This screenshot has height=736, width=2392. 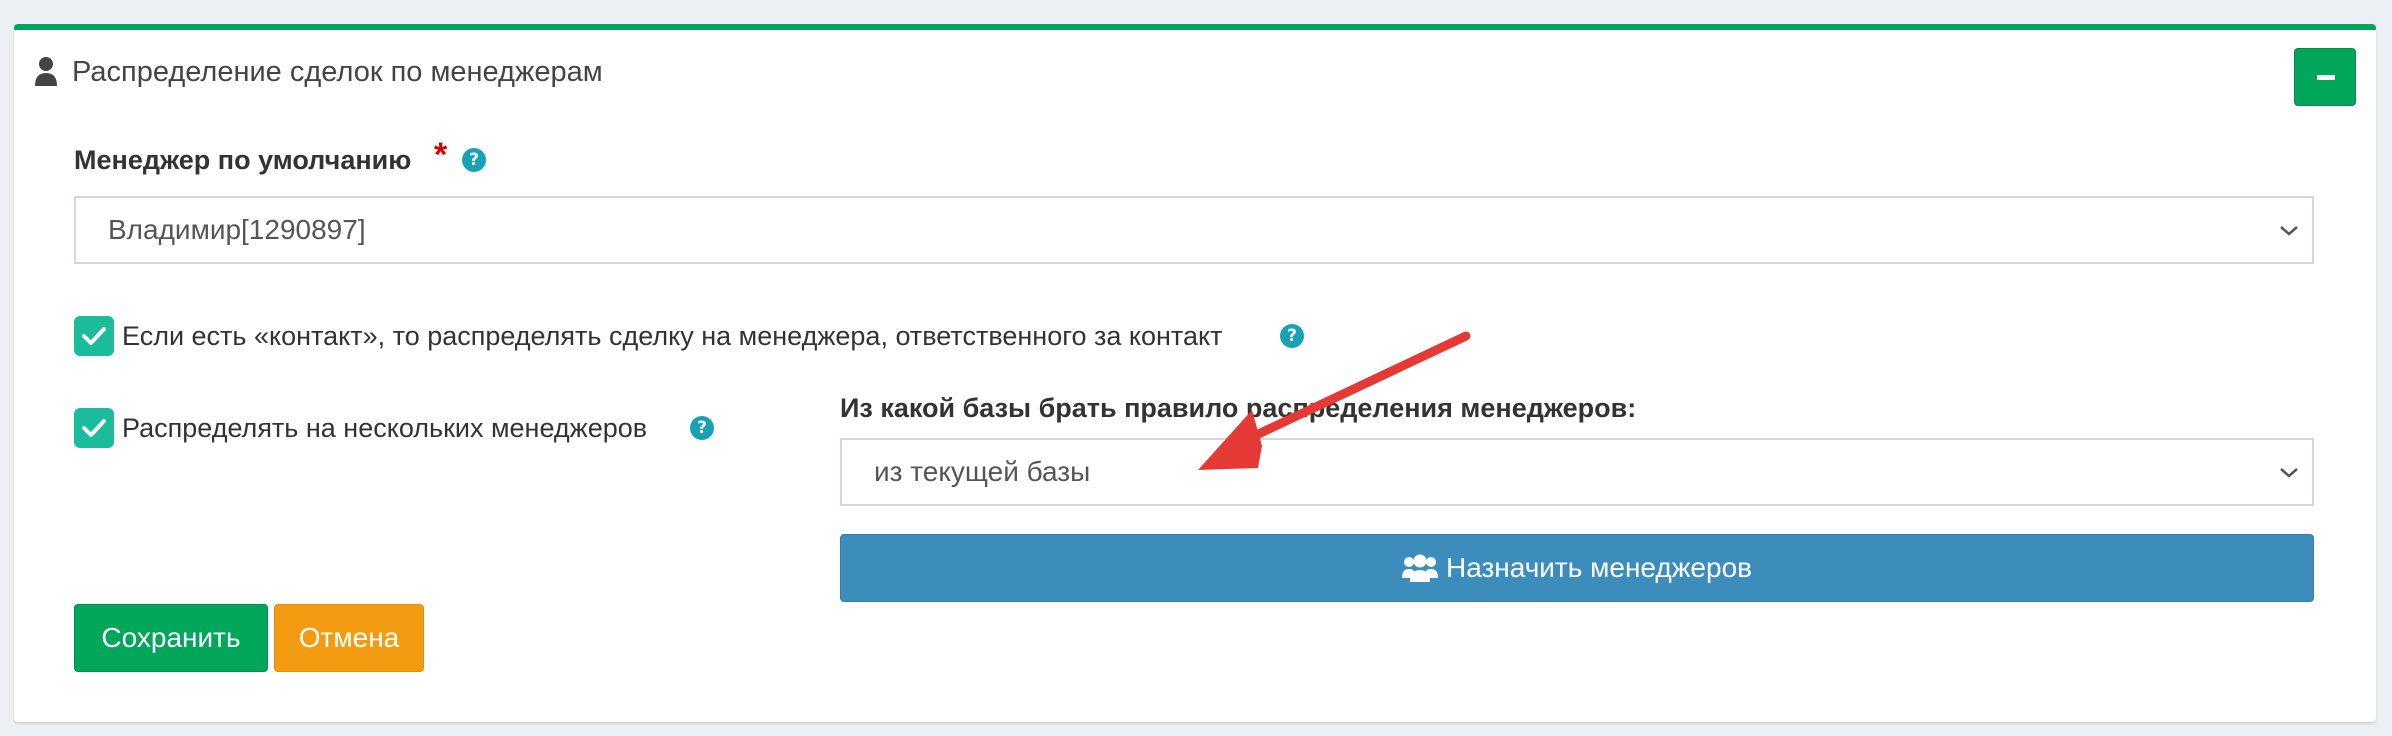 I want to click on users-icon, so click(x=1419, y=568).